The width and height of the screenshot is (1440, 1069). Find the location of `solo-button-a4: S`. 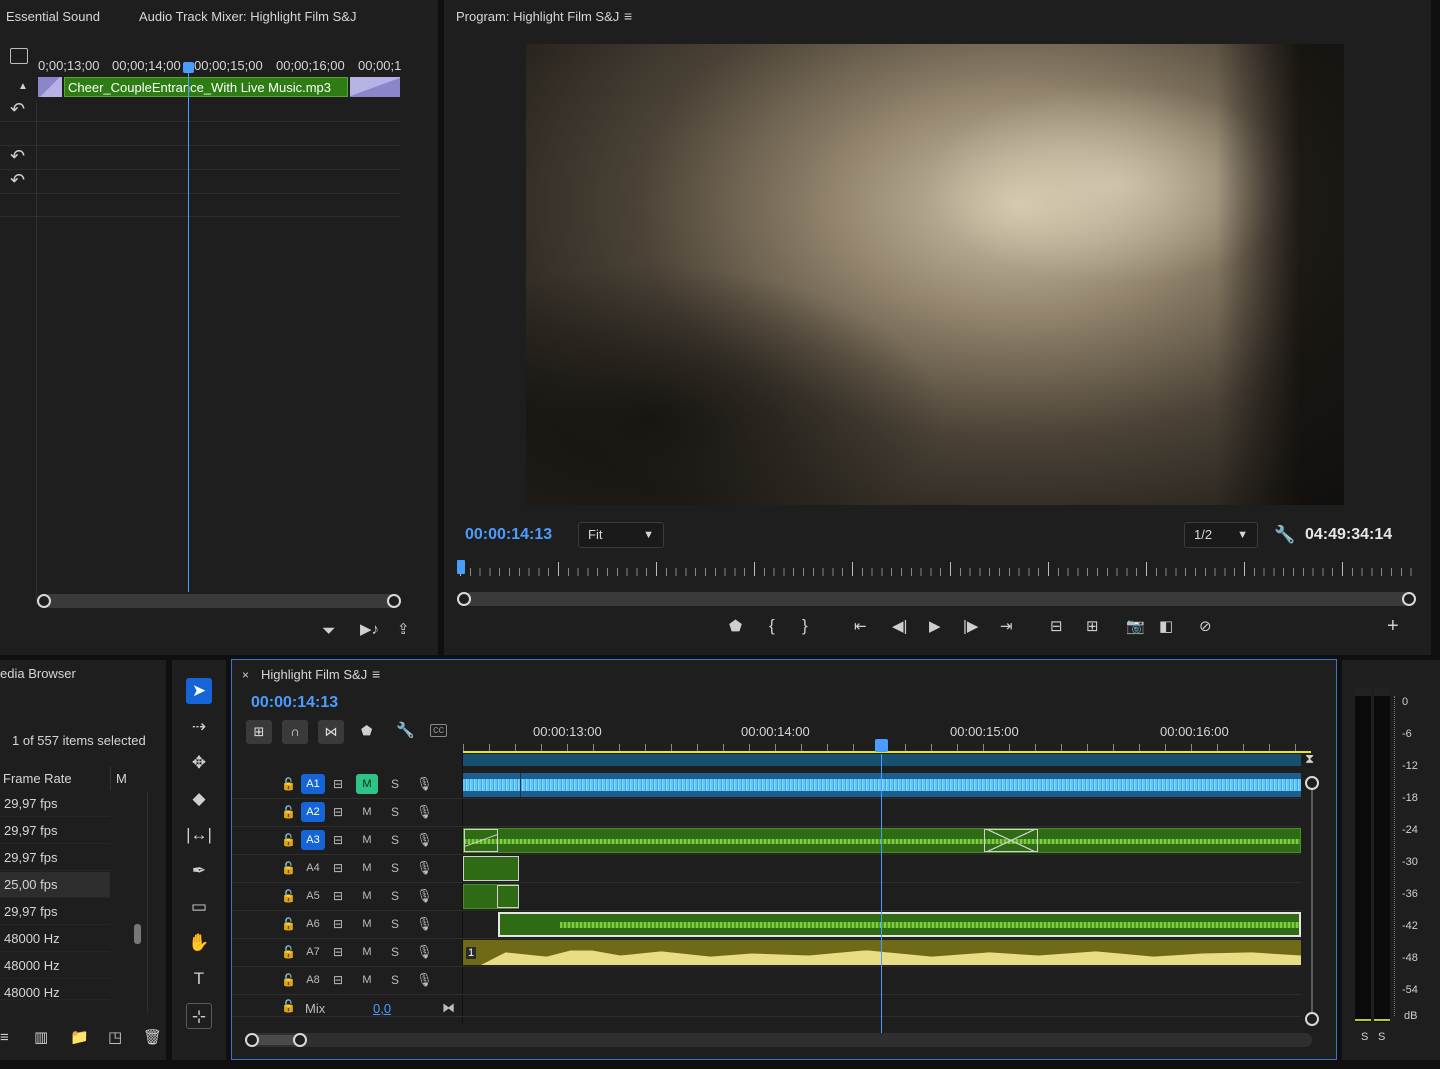

solo-button-a4: S is located at coordinates (395, 868).